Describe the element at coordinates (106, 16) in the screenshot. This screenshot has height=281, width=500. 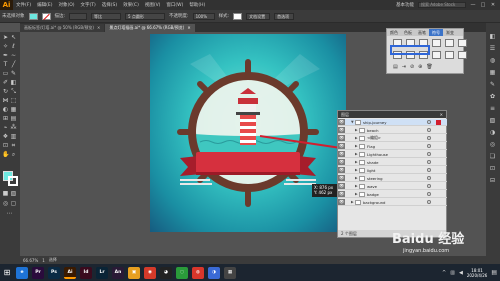
I see `variable-width-dropdown: 等比` at that location.